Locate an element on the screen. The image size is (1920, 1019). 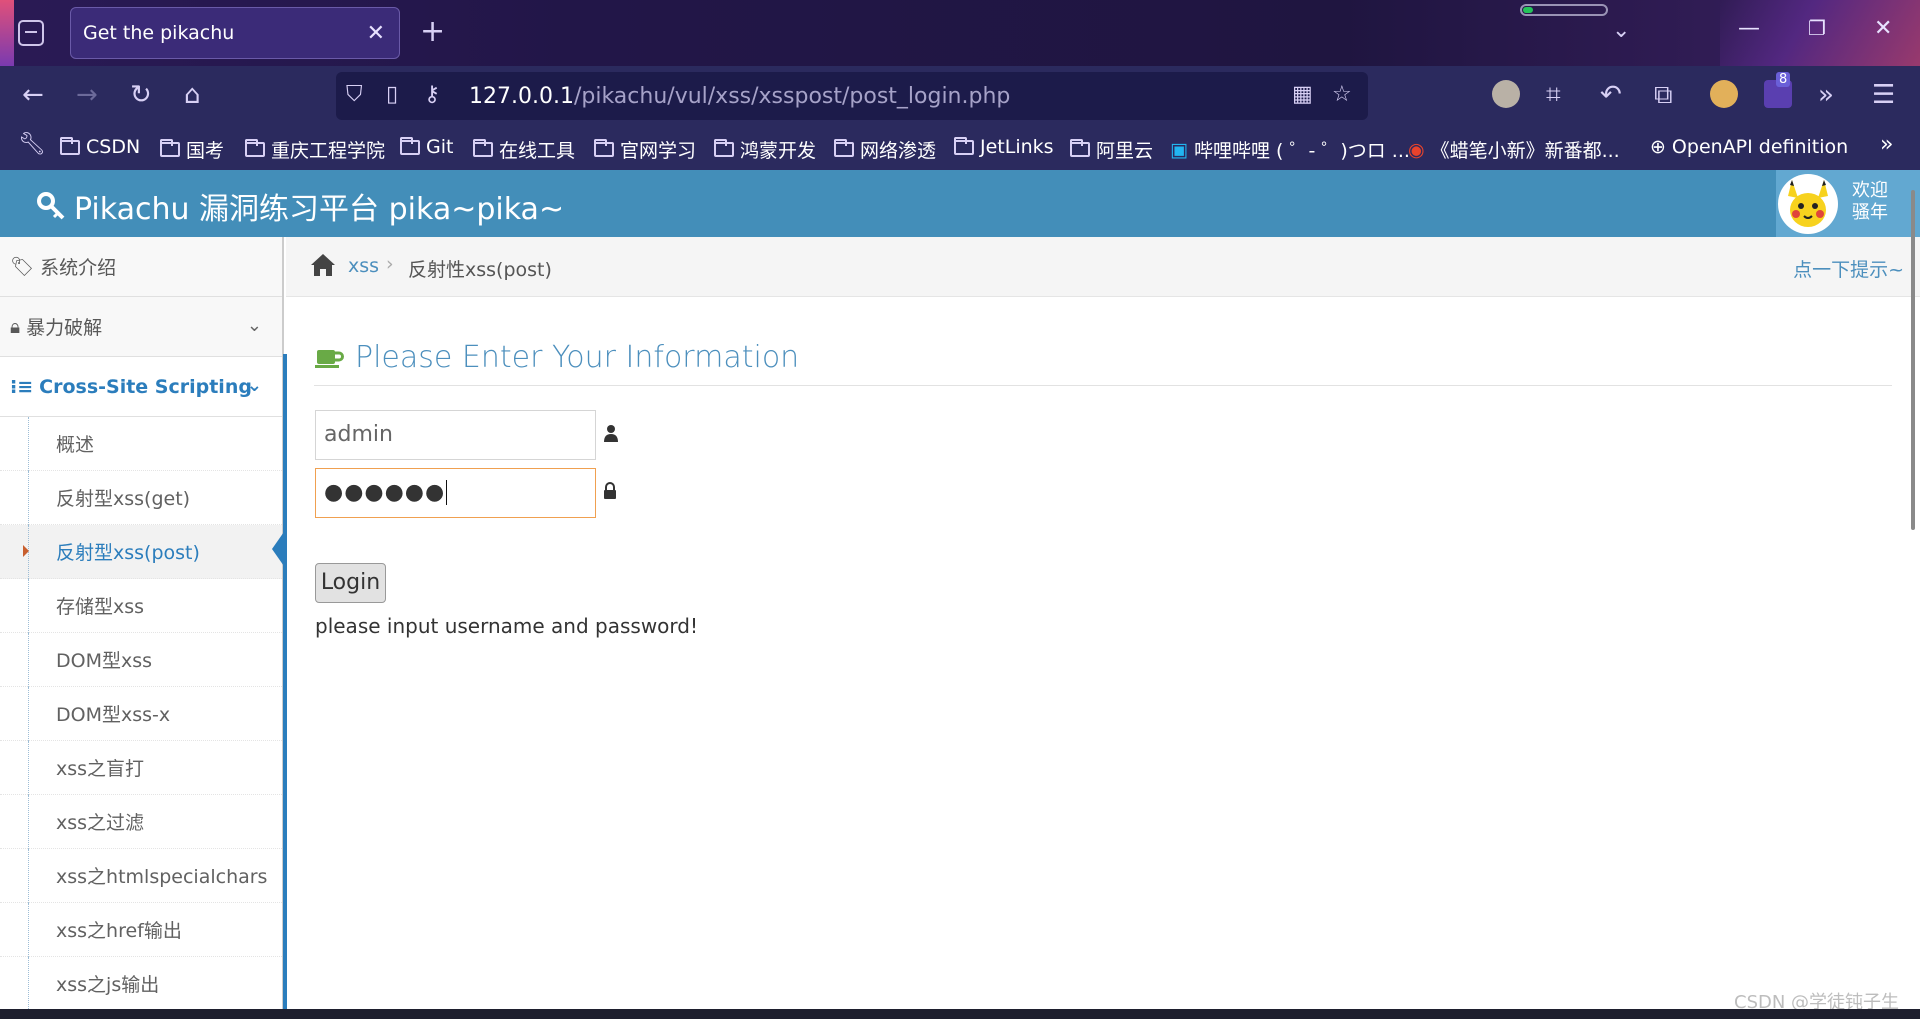
crop-icon: ⌗ is located at coordinates (1553, 95).